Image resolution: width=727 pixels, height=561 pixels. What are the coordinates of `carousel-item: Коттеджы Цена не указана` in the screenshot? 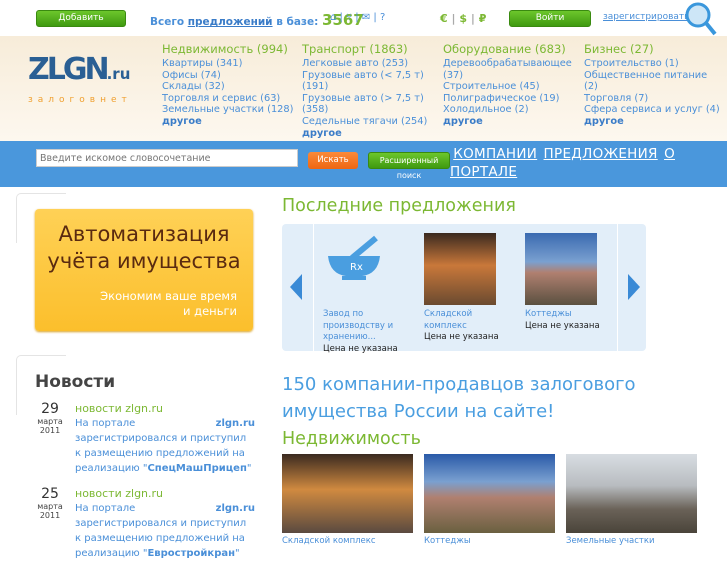 It's located at (565, 320).